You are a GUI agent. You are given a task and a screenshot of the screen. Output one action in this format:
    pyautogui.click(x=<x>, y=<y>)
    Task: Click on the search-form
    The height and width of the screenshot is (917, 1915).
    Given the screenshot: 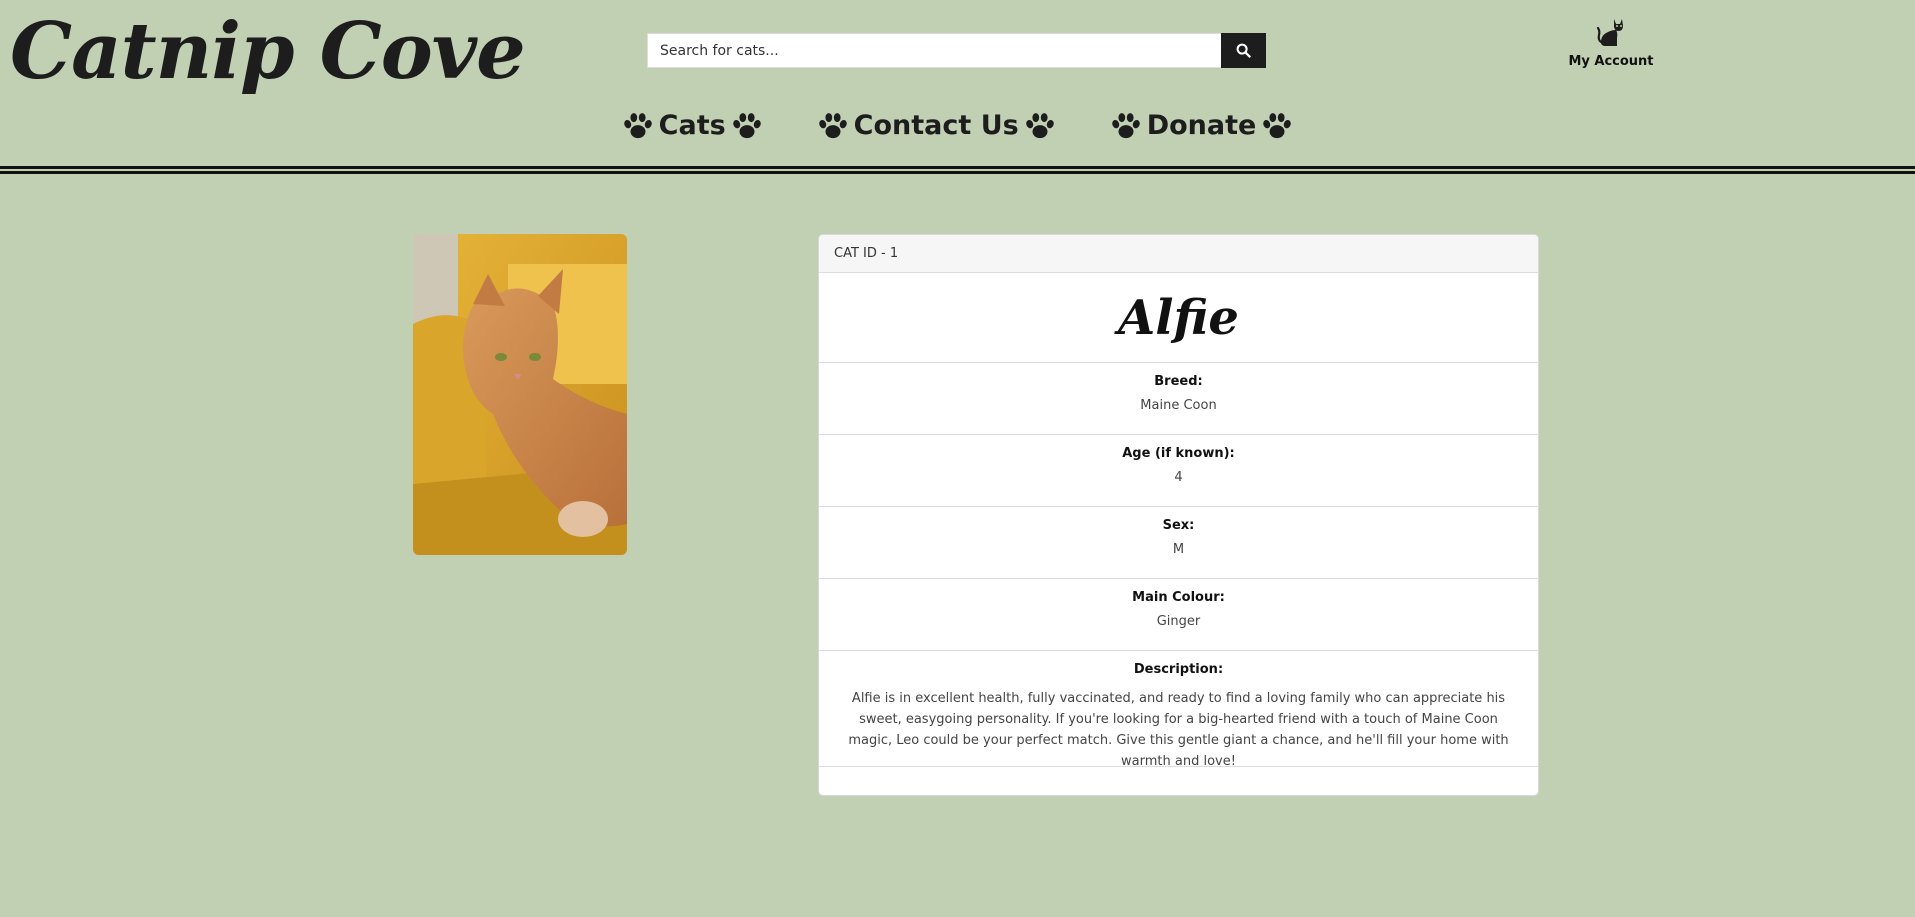 What is the action you would take?
    pyautogui.click(x=956, y=50)
    